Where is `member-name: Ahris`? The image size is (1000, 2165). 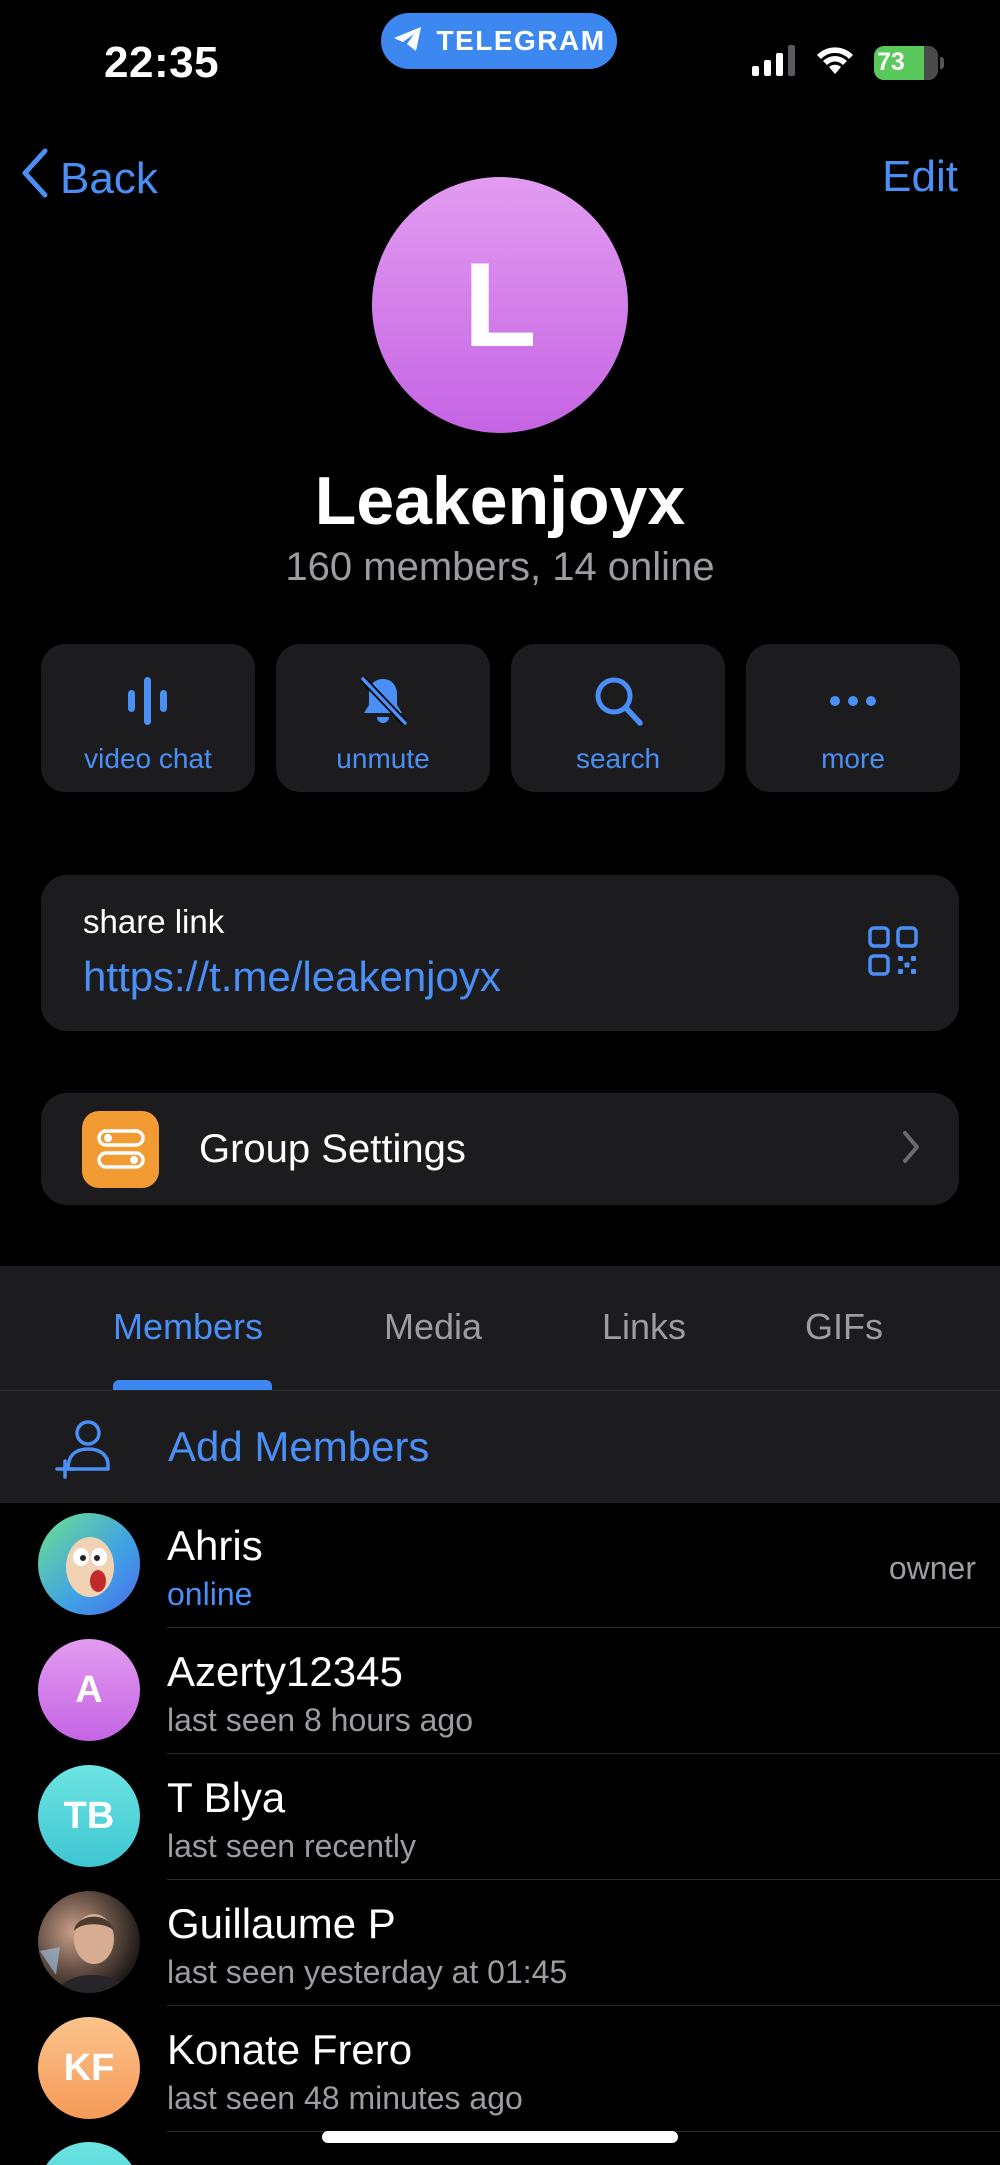 member-name: Ahris is located at coordinates (215, 1545).